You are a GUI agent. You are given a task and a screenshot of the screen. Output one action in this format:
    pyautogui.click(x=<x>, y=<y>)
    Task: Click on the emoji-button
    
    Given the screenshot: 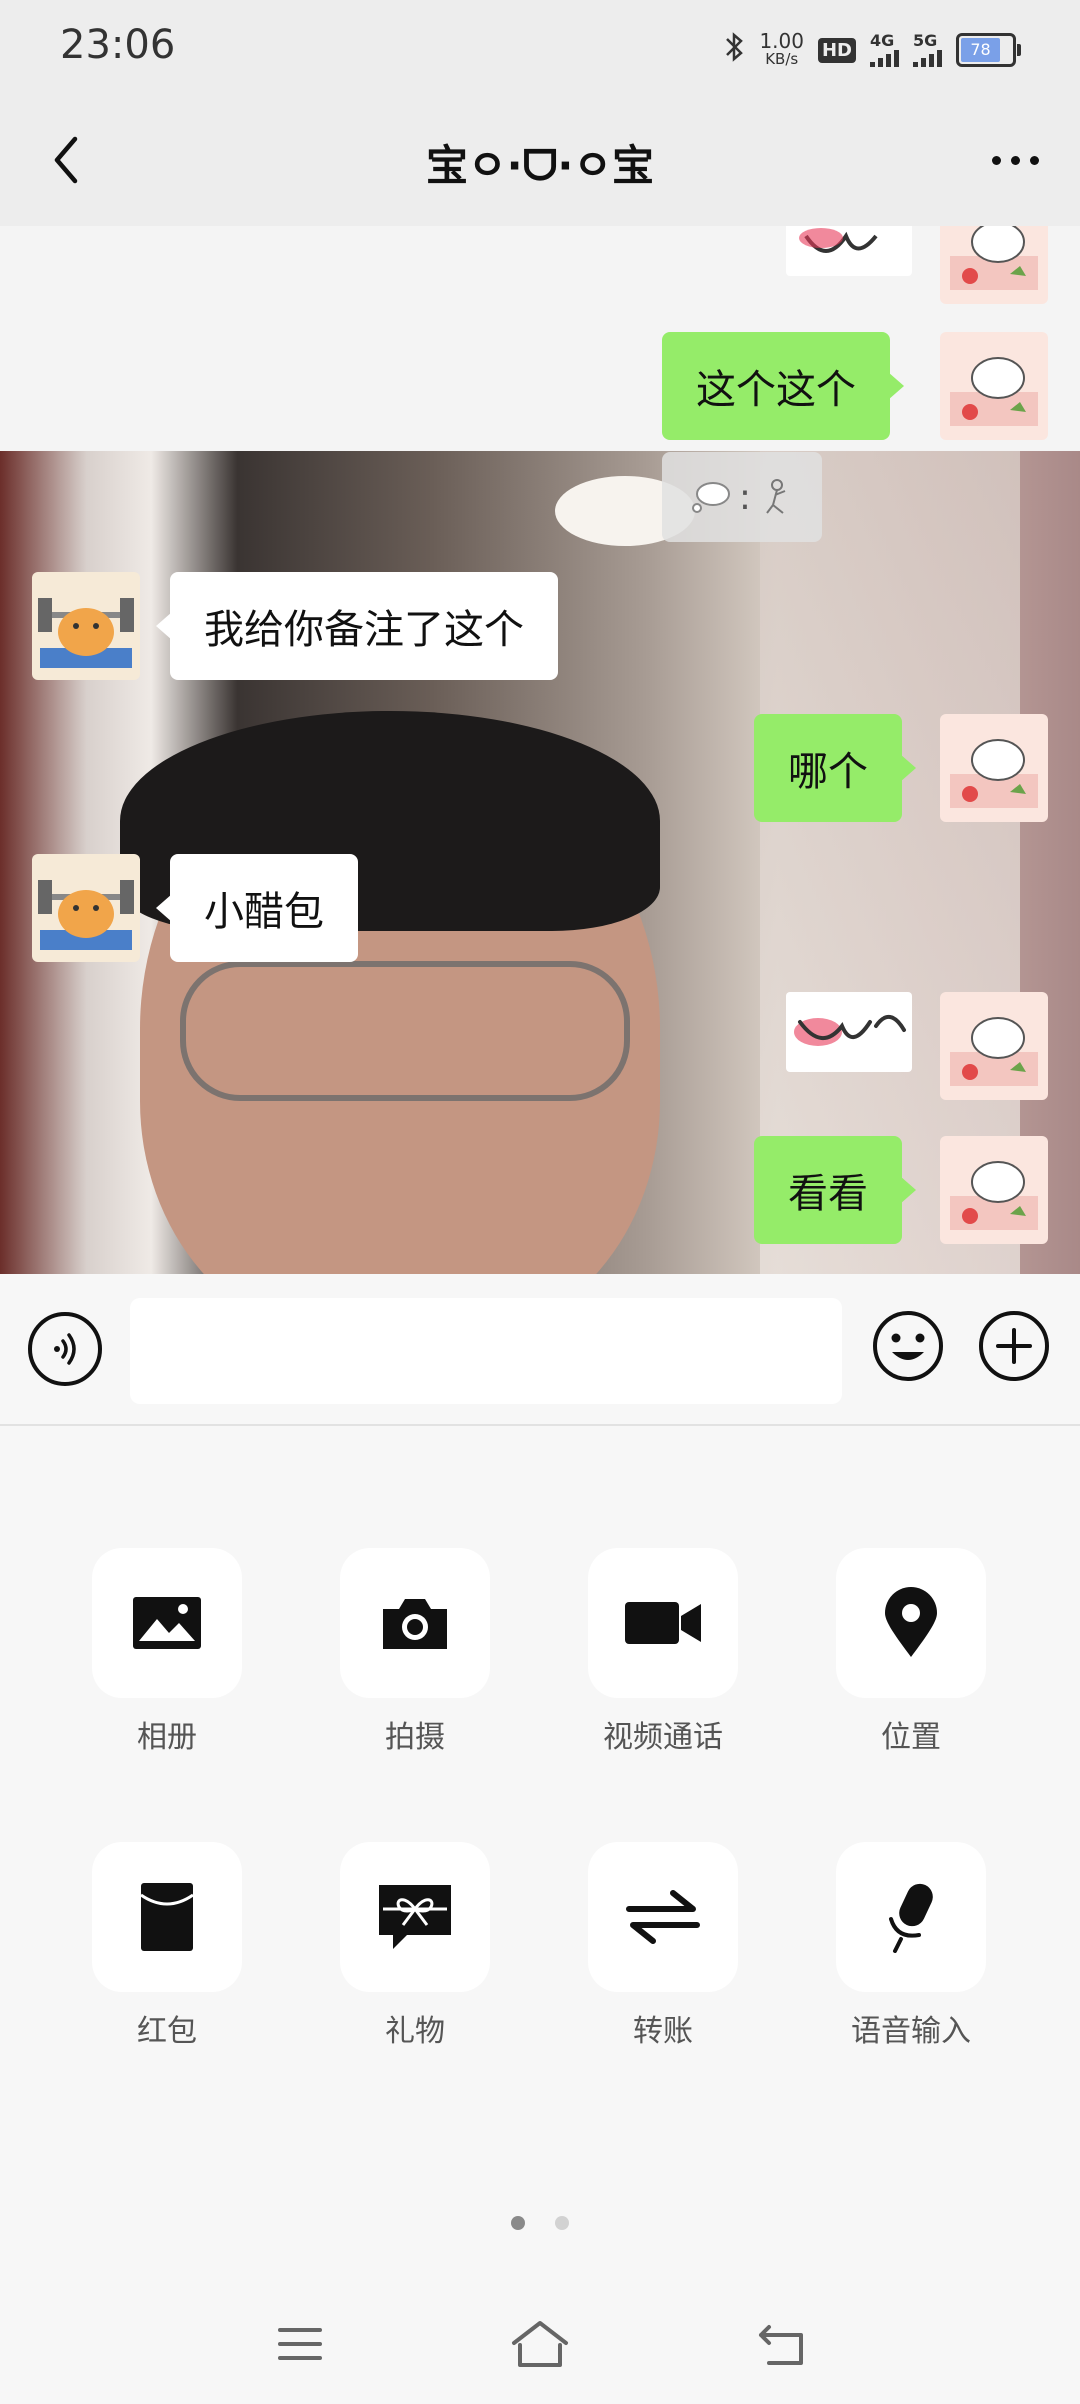 What is the action you would take?
    pyautogui.click(x=908, y=1346)
    